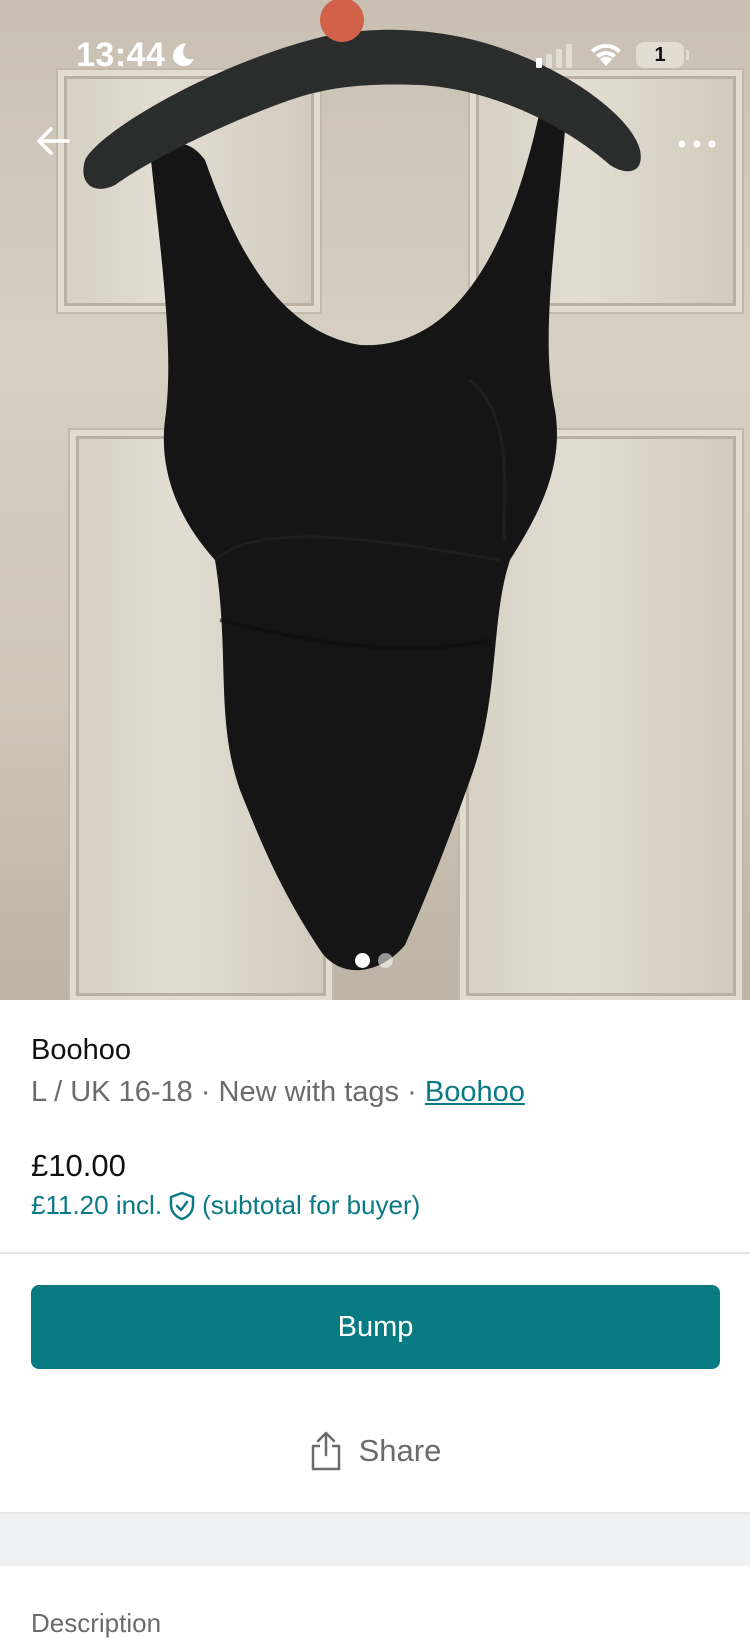  Describe the element at coordinates (97, 1205) in the screenshot. I see `price-incl-amount: £11.20 incl.` at that location.